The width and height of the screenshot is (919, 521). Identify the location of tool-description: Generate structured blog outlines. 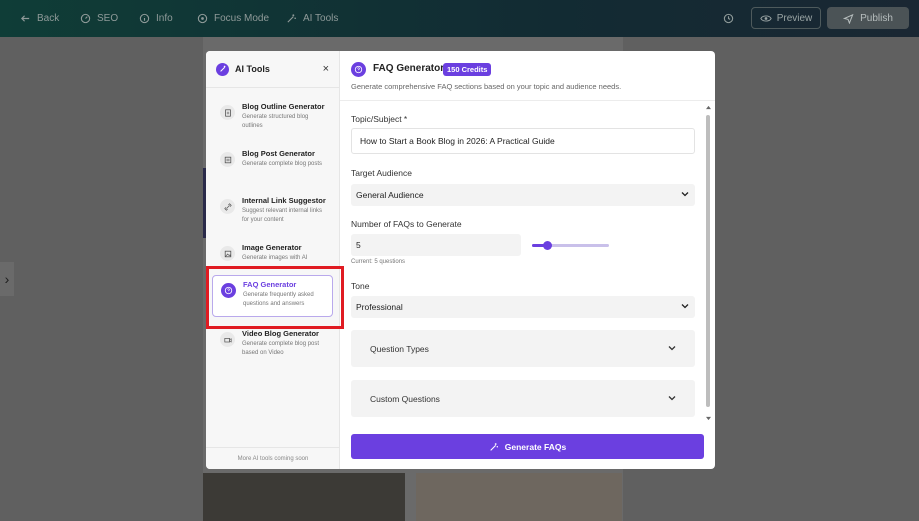
(275, 121).